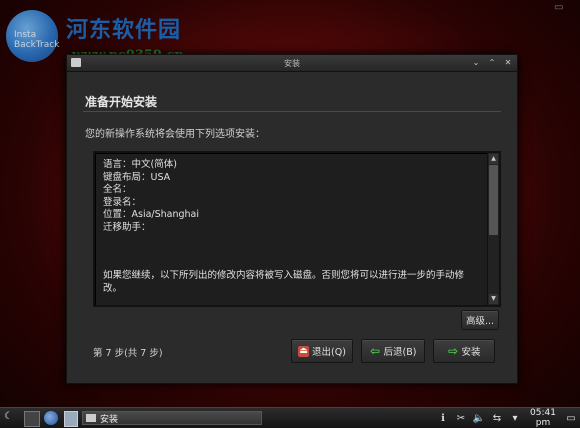 This screenshot has width=580, height=428. I want to click on window-titlebar: 安装 ⌄ ⌃ ✕, so click(292, 63).